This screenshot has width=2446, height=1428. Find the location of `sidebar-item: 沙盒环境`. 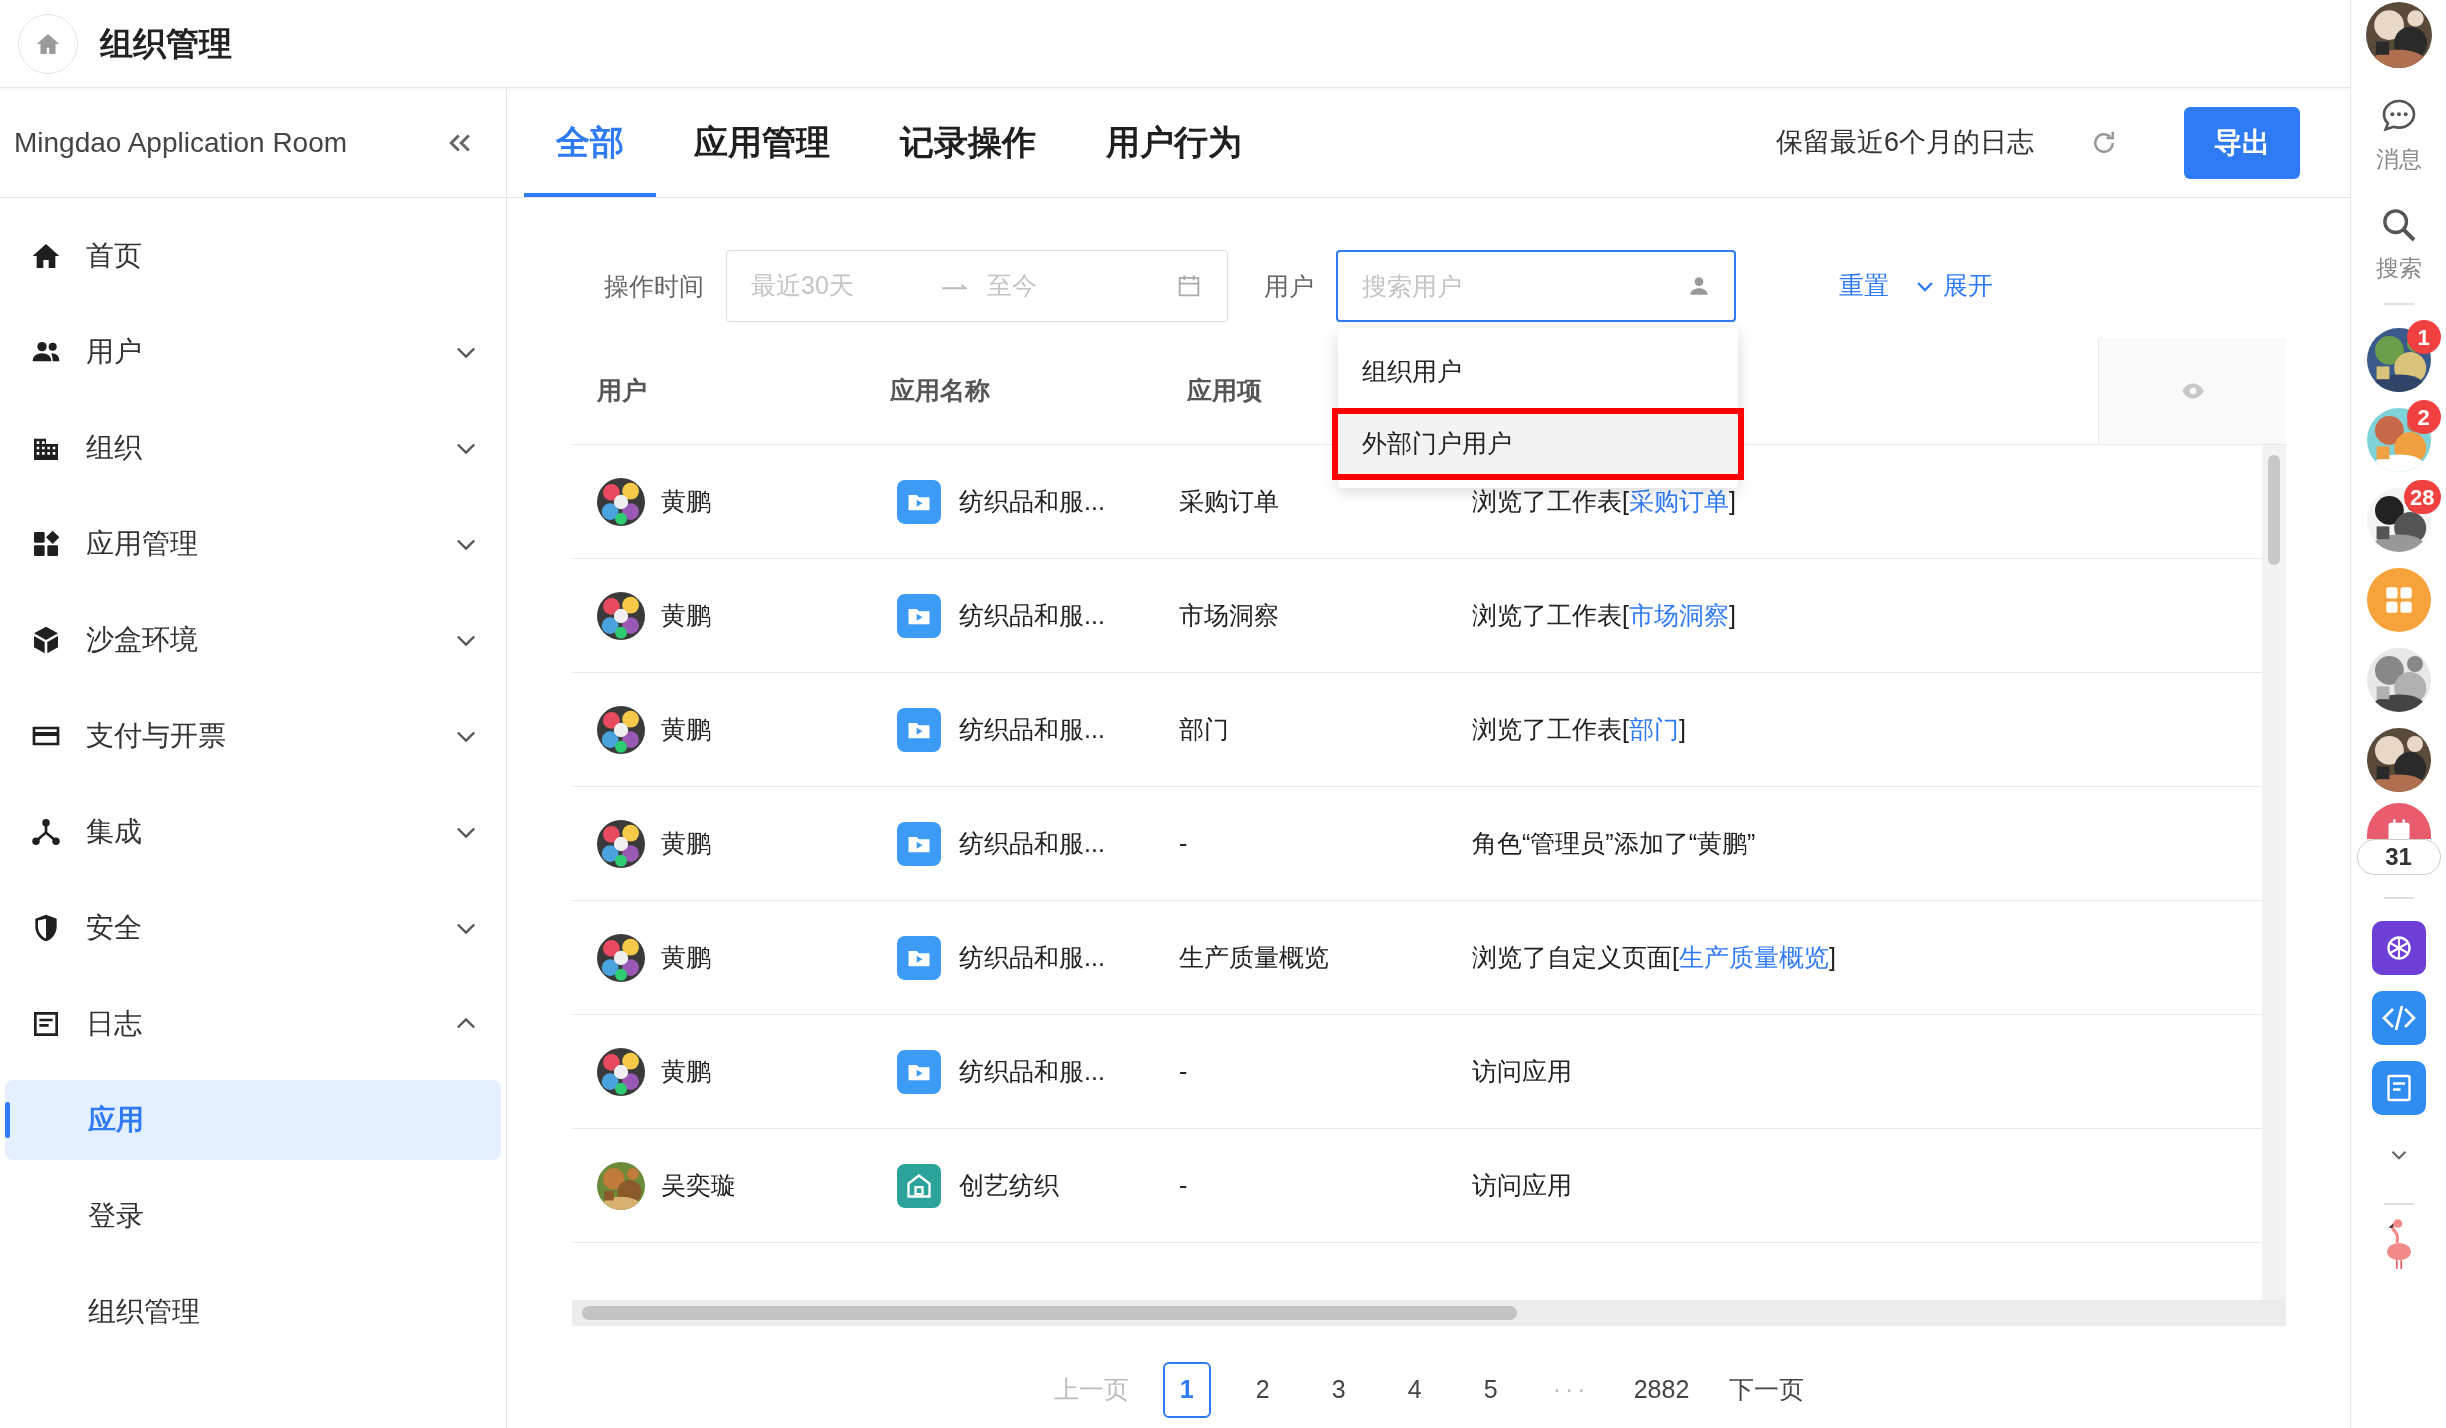

sidebar-item: 沙盒环境 is located at coordinates (253, 640).